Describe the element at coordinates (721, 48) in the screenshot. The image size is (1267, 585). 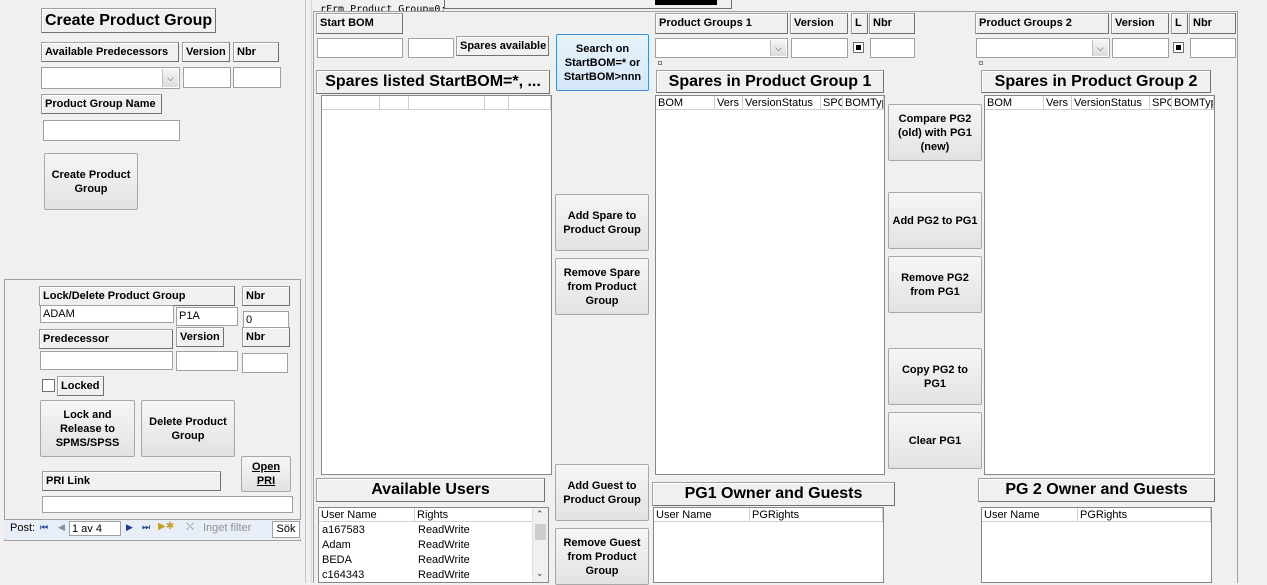
I see `pg1-groups-combo: ⌵` at that location.